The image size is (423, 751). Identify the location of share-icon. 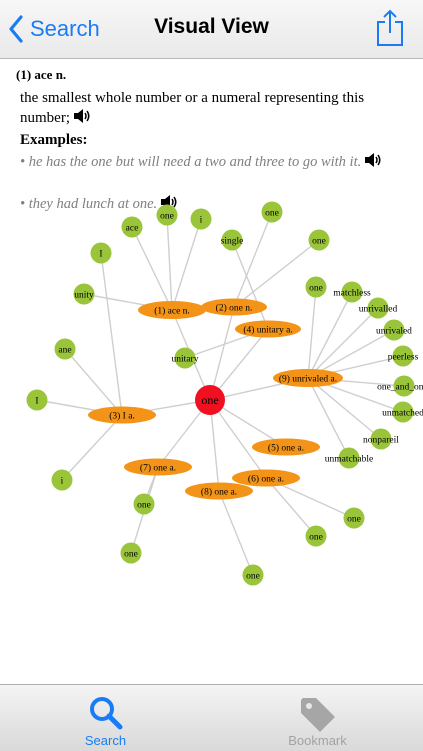
(390, 27).